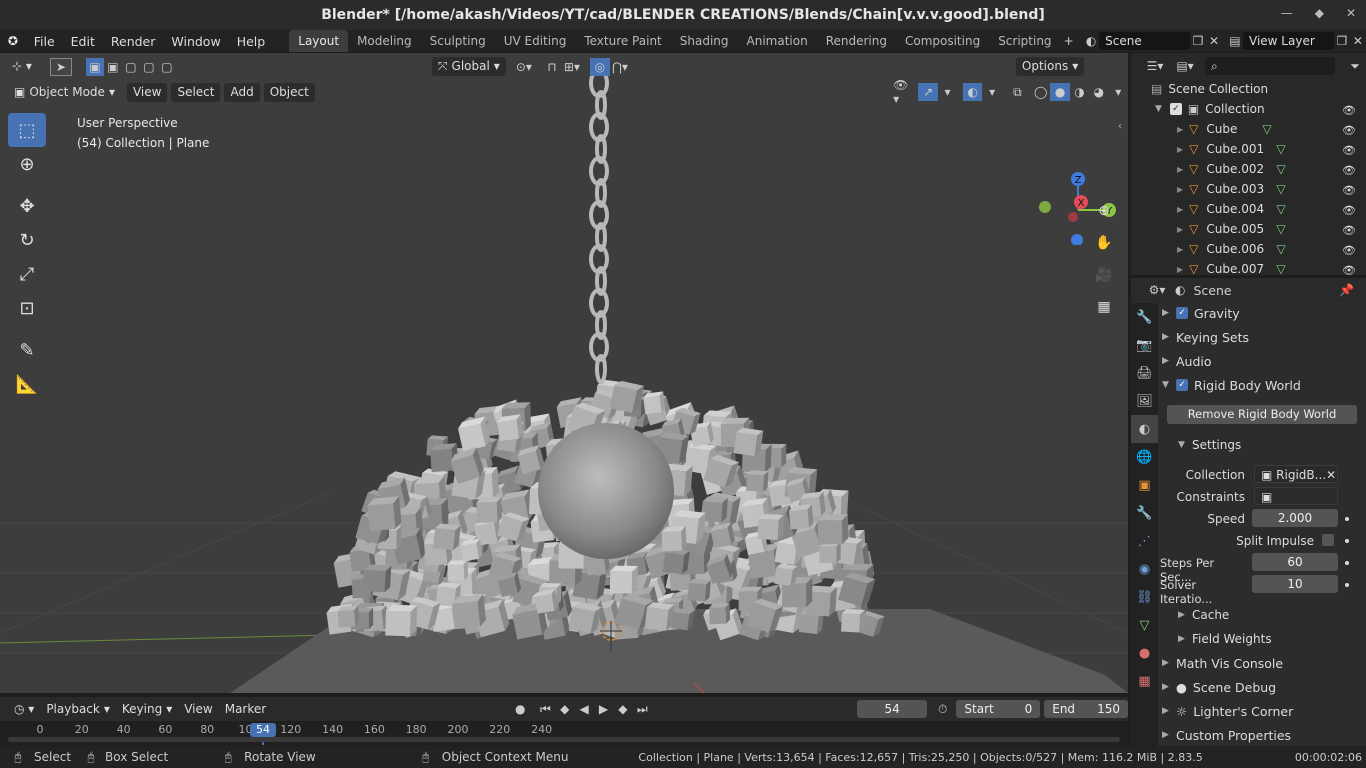  Describe the element at coordinates (22, 66) in the screenshot. I see `editor-type-selector: ⊹ ▾` at that location.